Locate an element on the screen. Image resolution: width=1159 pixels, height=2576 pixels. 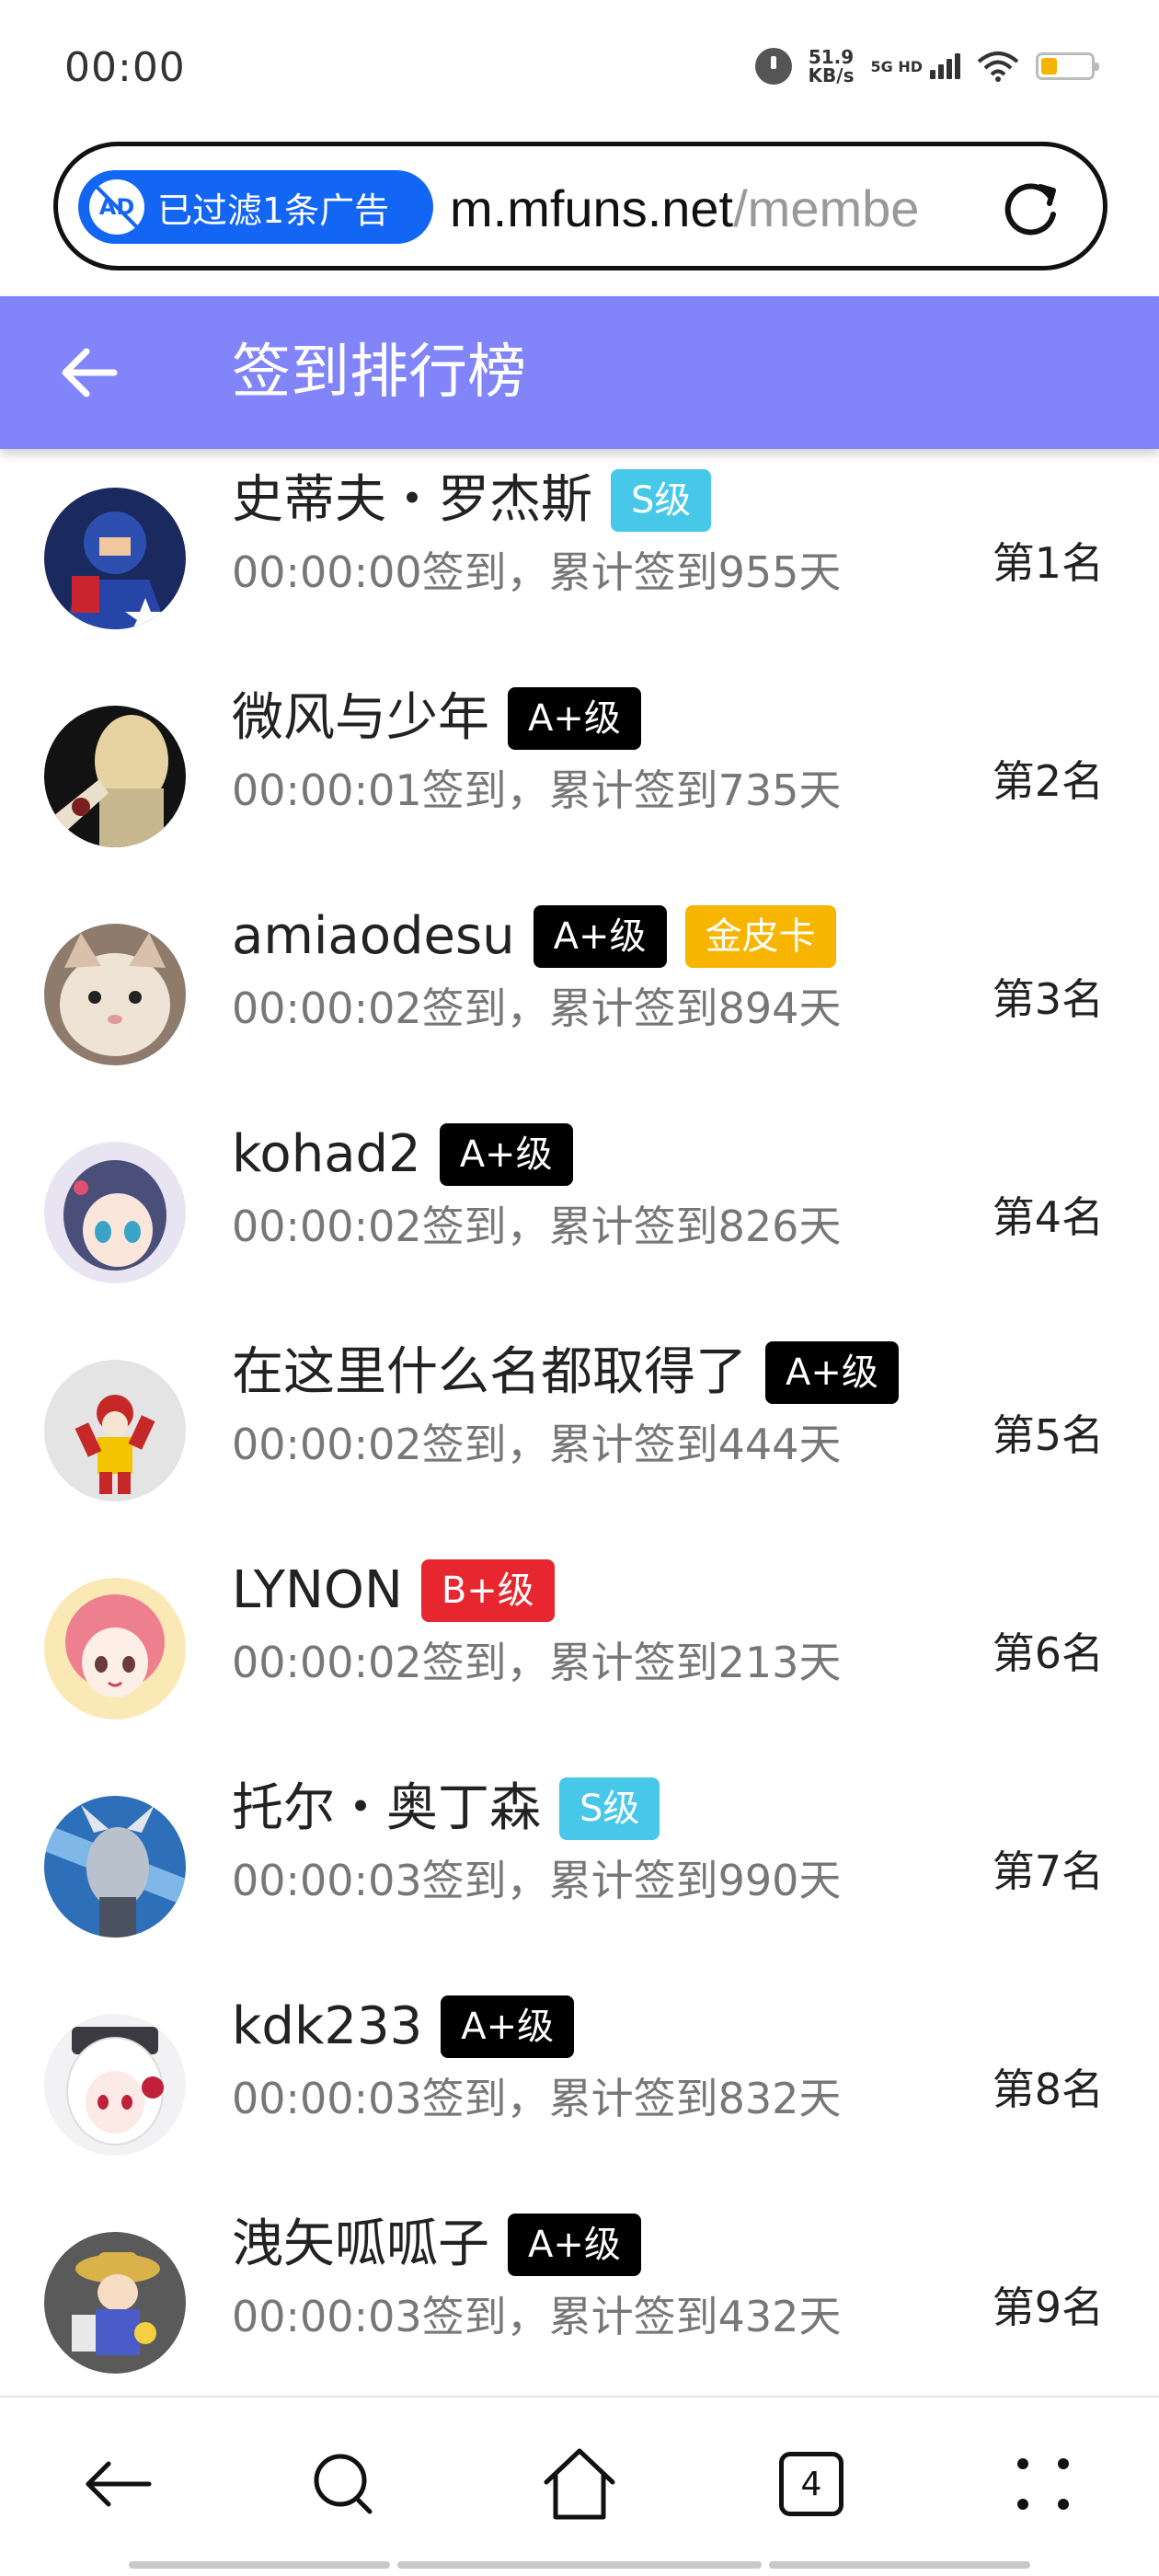
name-line: 托尔・奥丁森 S级 is located at coordinates (446, 1809).